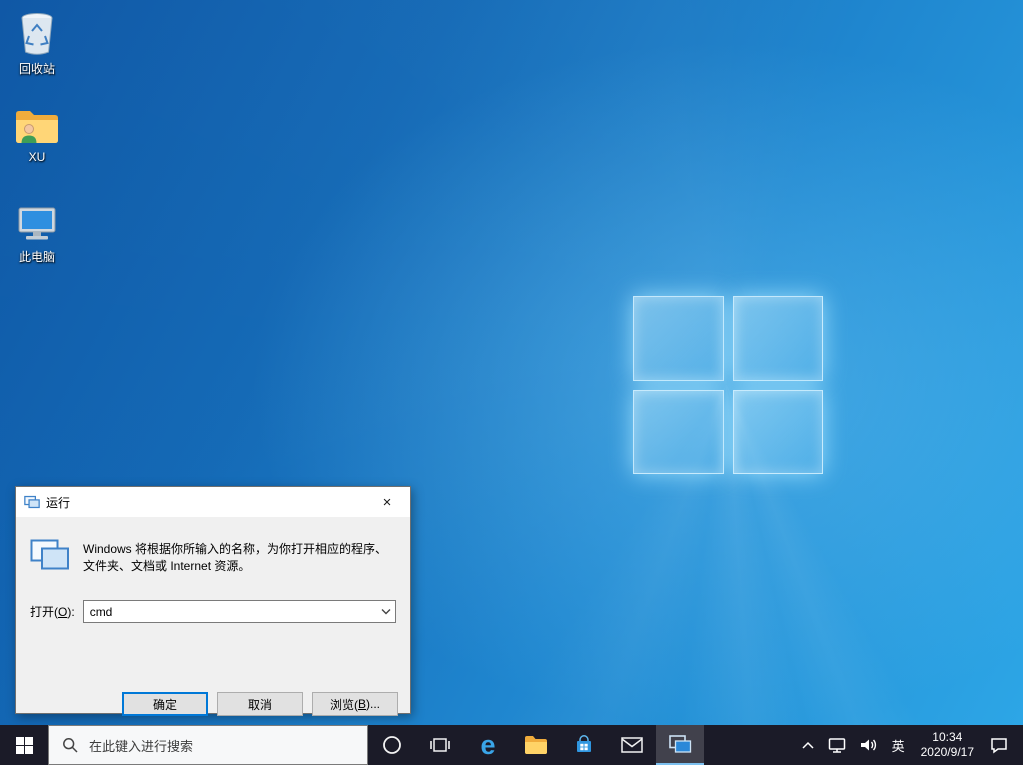 This screenshot has width=1023, height=765. I want to click on task-view-icon, so click(440, 745).